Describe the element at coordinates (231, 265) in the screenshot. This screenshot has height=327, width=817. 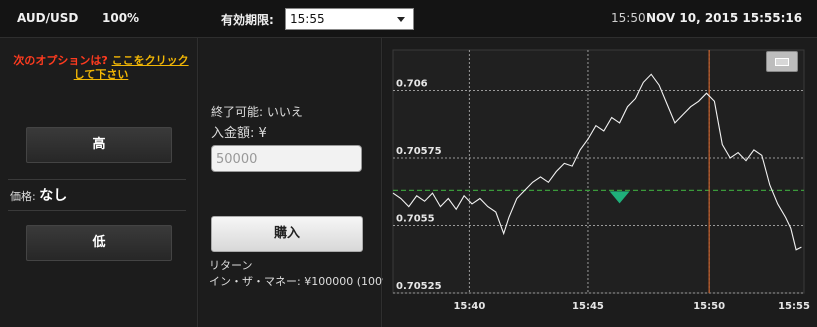
I see `return-label: リターン` at that location.